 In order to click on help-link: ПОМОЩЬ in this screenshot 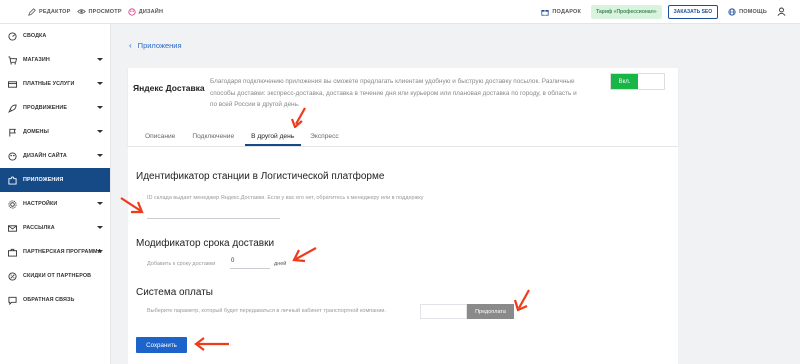, I will do `click(747, 12)`.